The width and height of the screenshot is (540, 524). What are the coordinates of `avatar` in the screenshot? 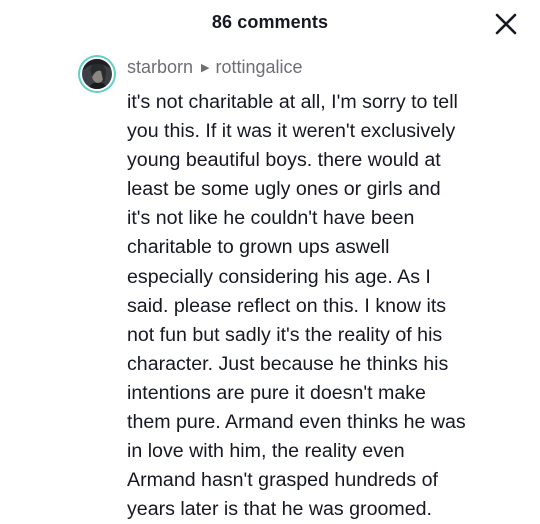 It's located at (97, 74).